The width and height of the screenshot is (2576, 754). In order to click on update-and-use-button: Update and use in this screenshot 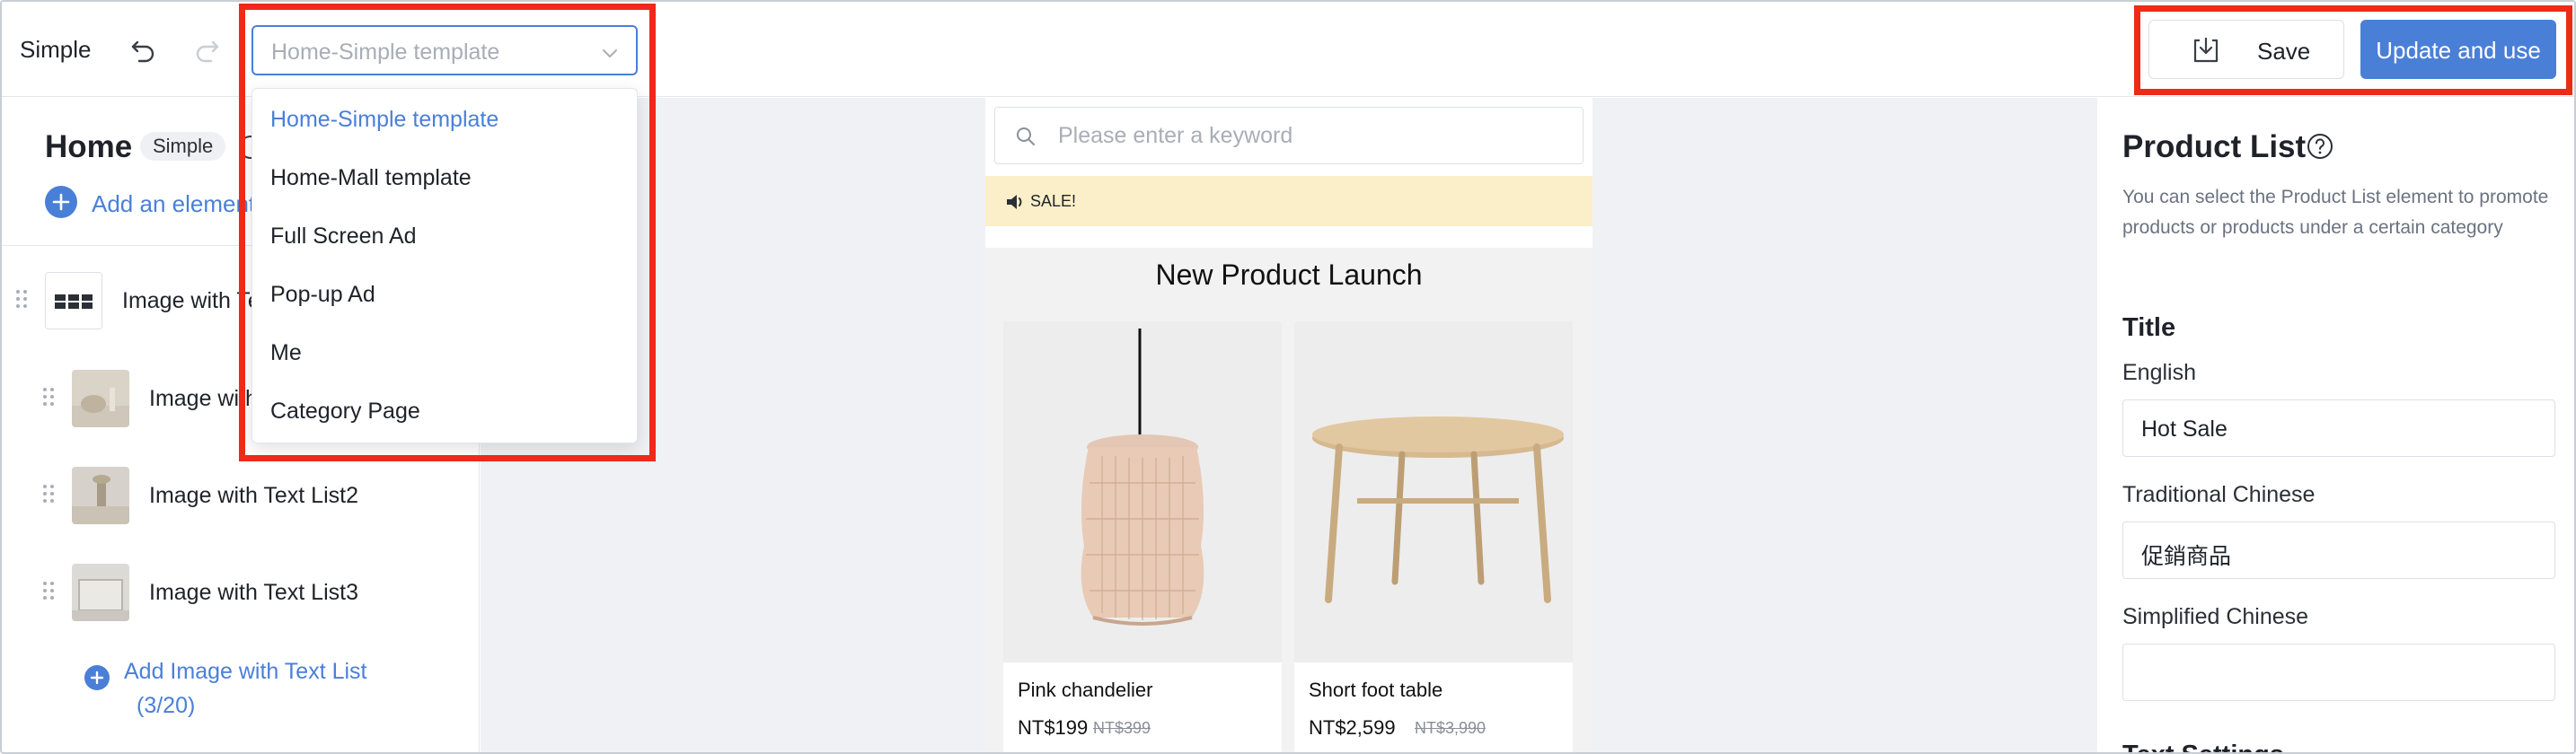, I will do `click(2458, 49)`.